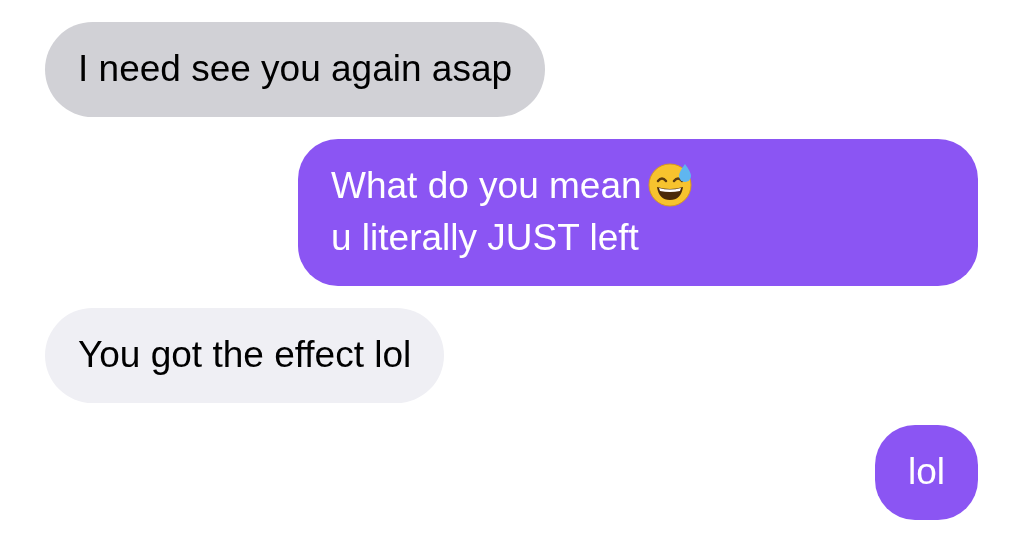  What do you see at coordinates (295, 68) in the screenshot?
I see `message-text: I need see you again asap` at bounding box center [295, 68].